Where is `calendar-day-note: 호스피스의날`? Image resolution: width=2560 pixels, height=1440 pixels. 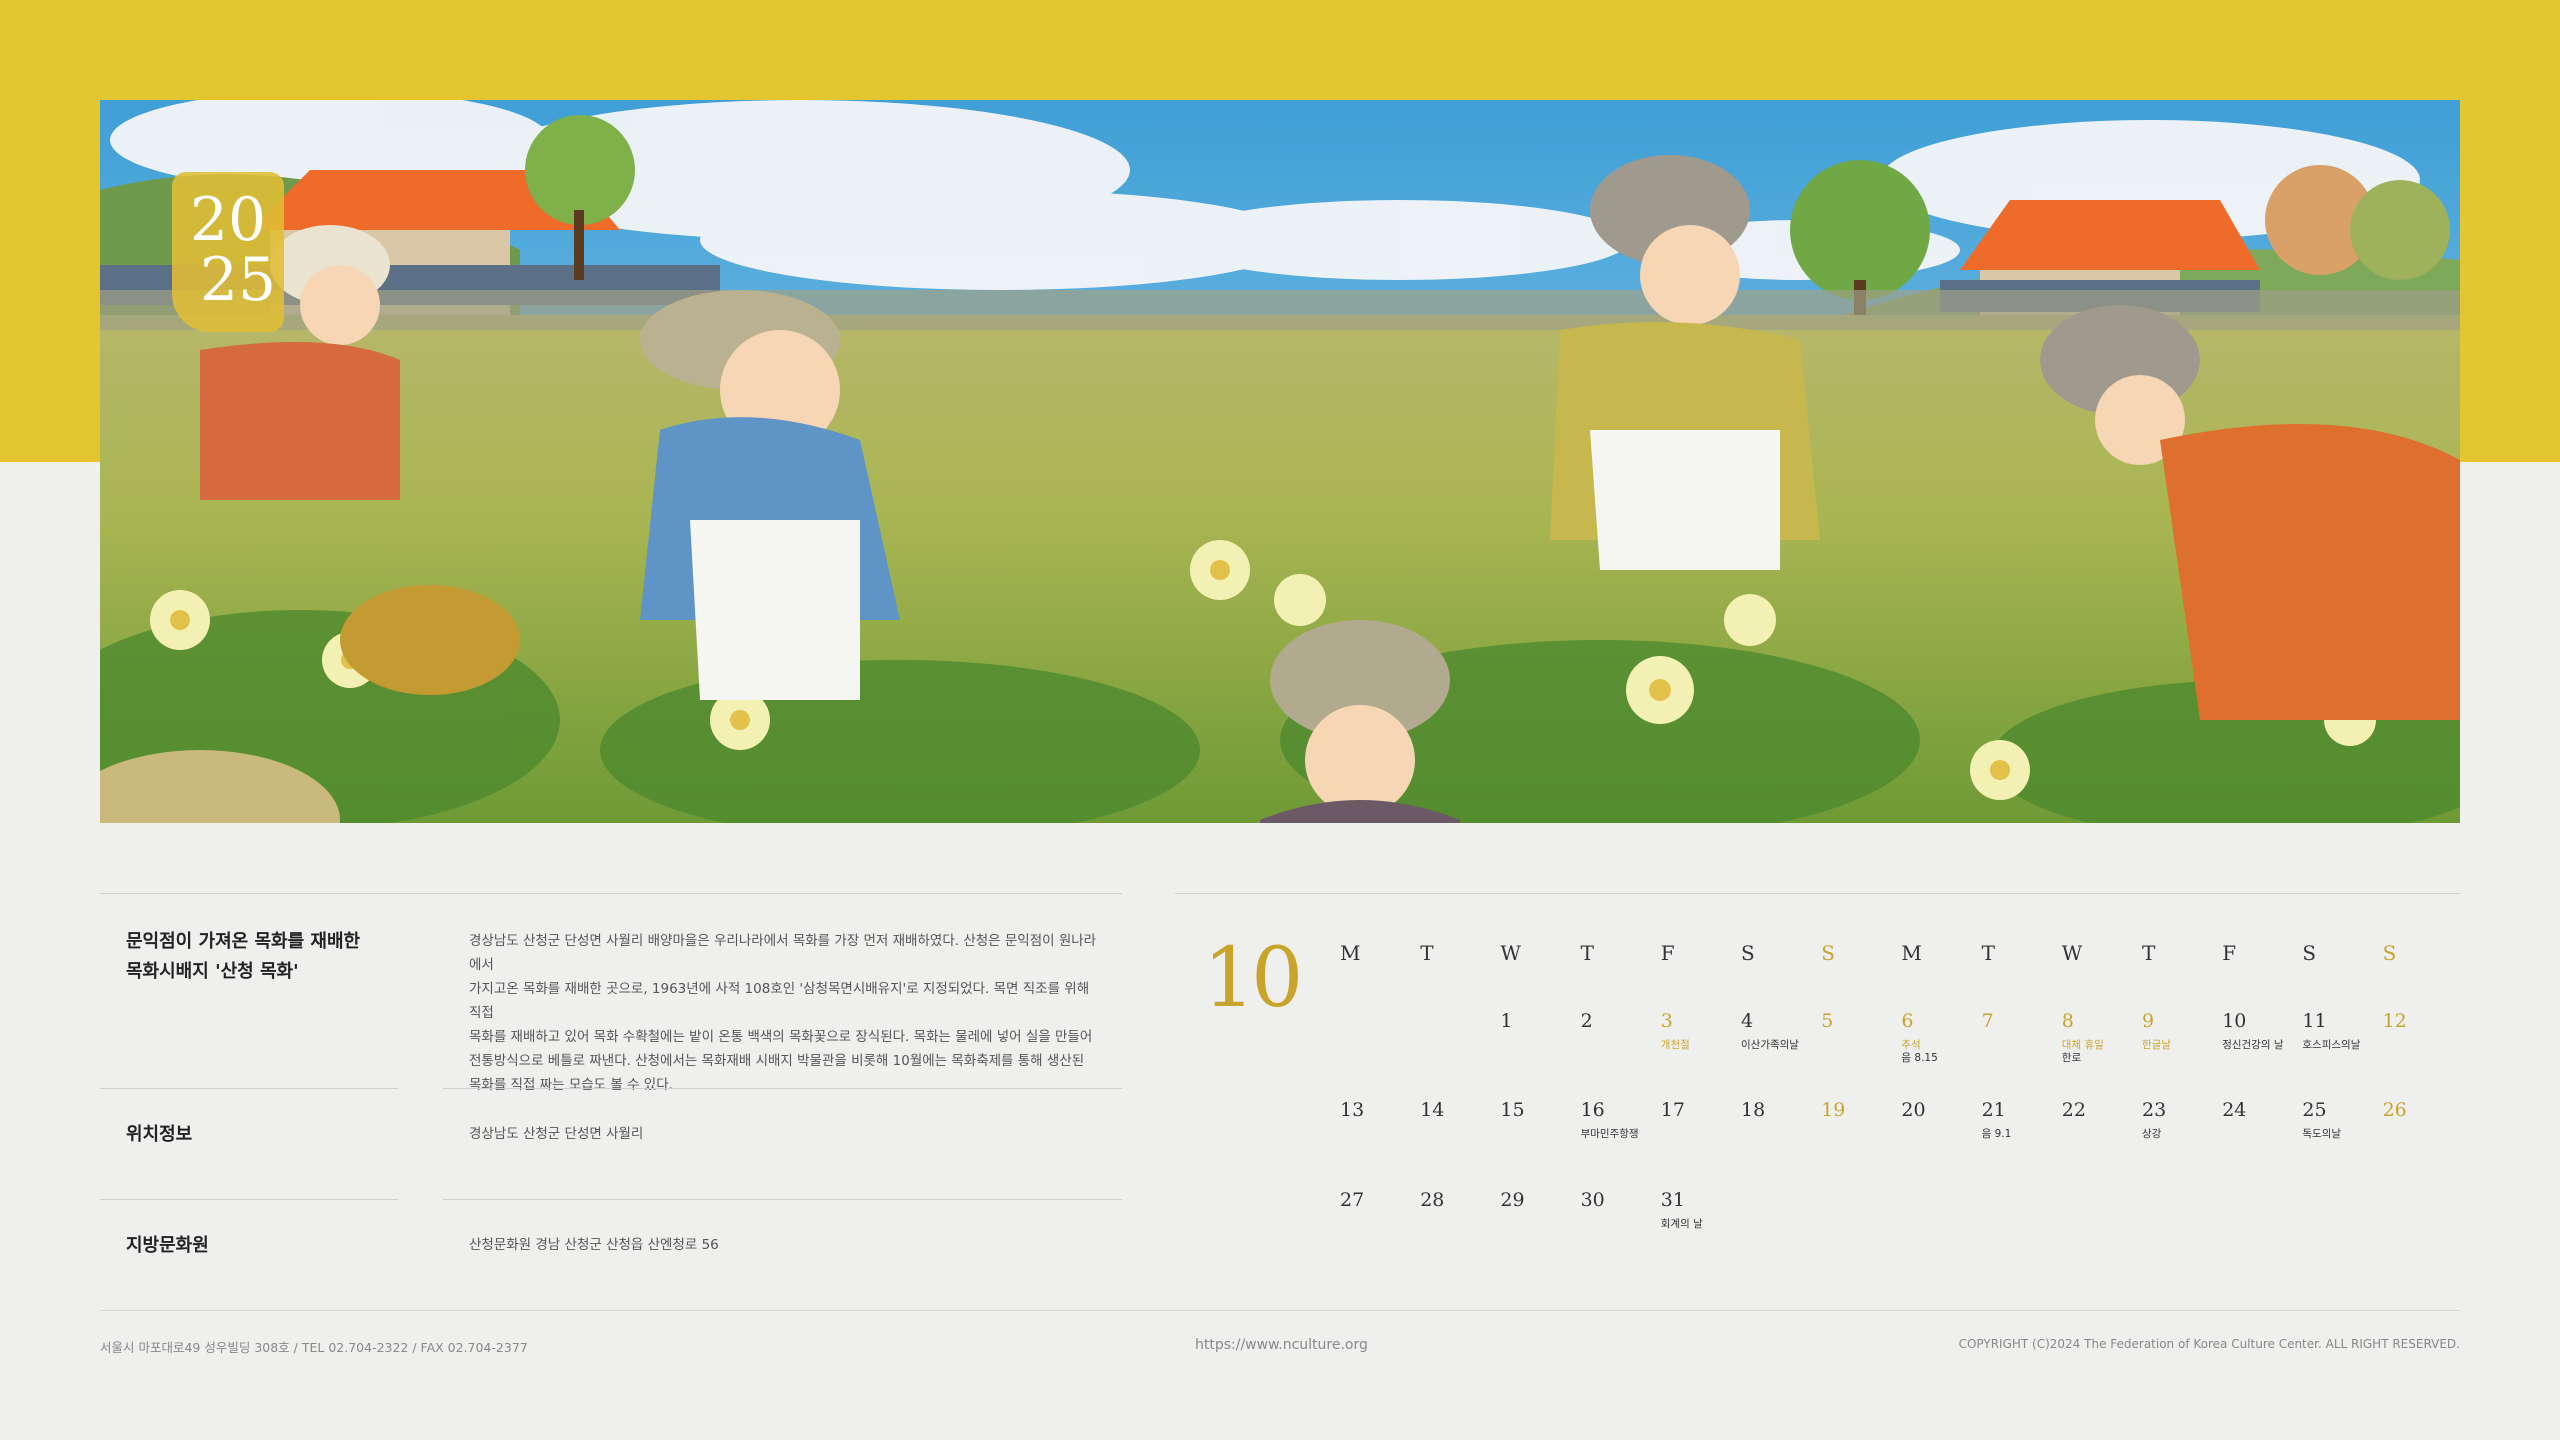
calendar-day-note: 호스피스의날 is located at coordinates (2331, 1045).